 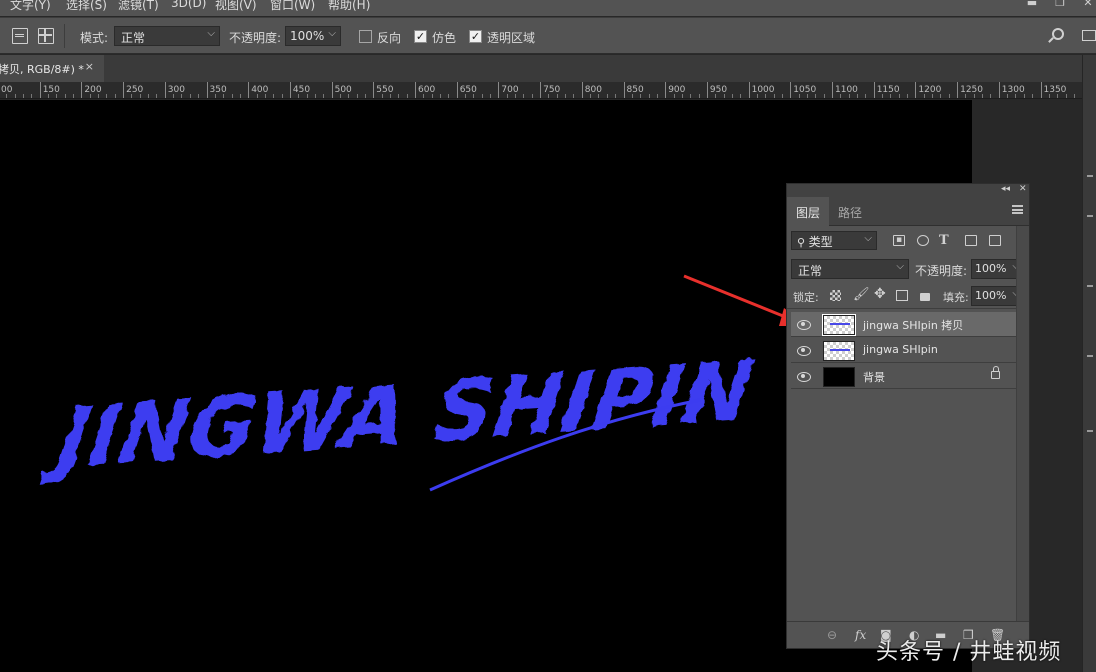 What do you see at coordinates (1005, 189) in the screenshot?
I see `collapse-icon: ◂◂` at bounding box center [1005, 189].